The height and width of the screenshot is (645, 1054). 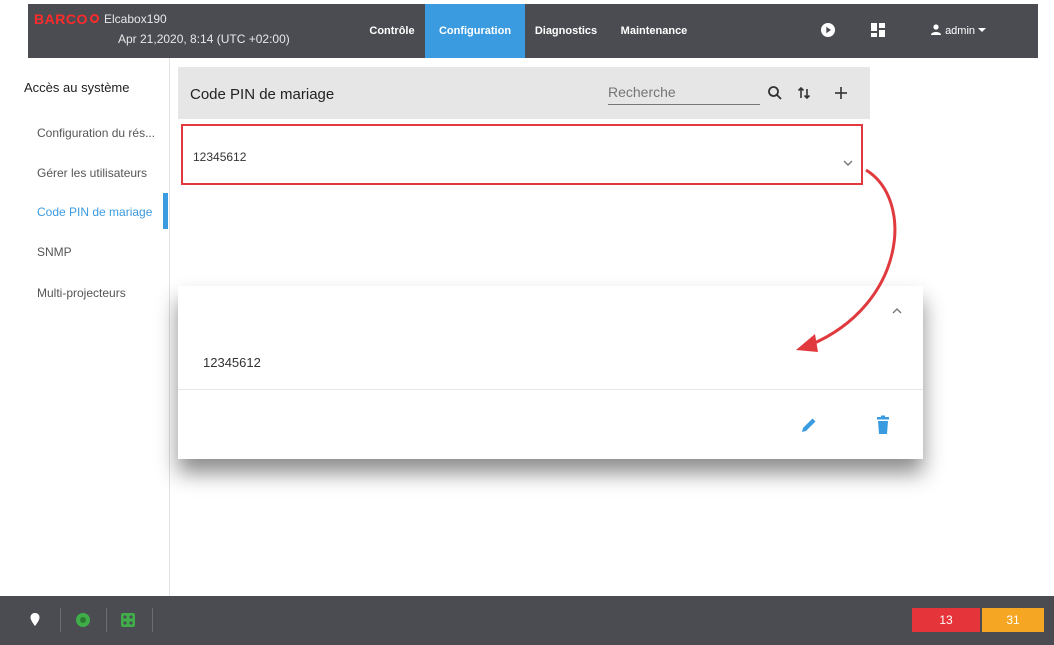 I want to click on warning-count-badge: 31, so click(x=1013, y=620).